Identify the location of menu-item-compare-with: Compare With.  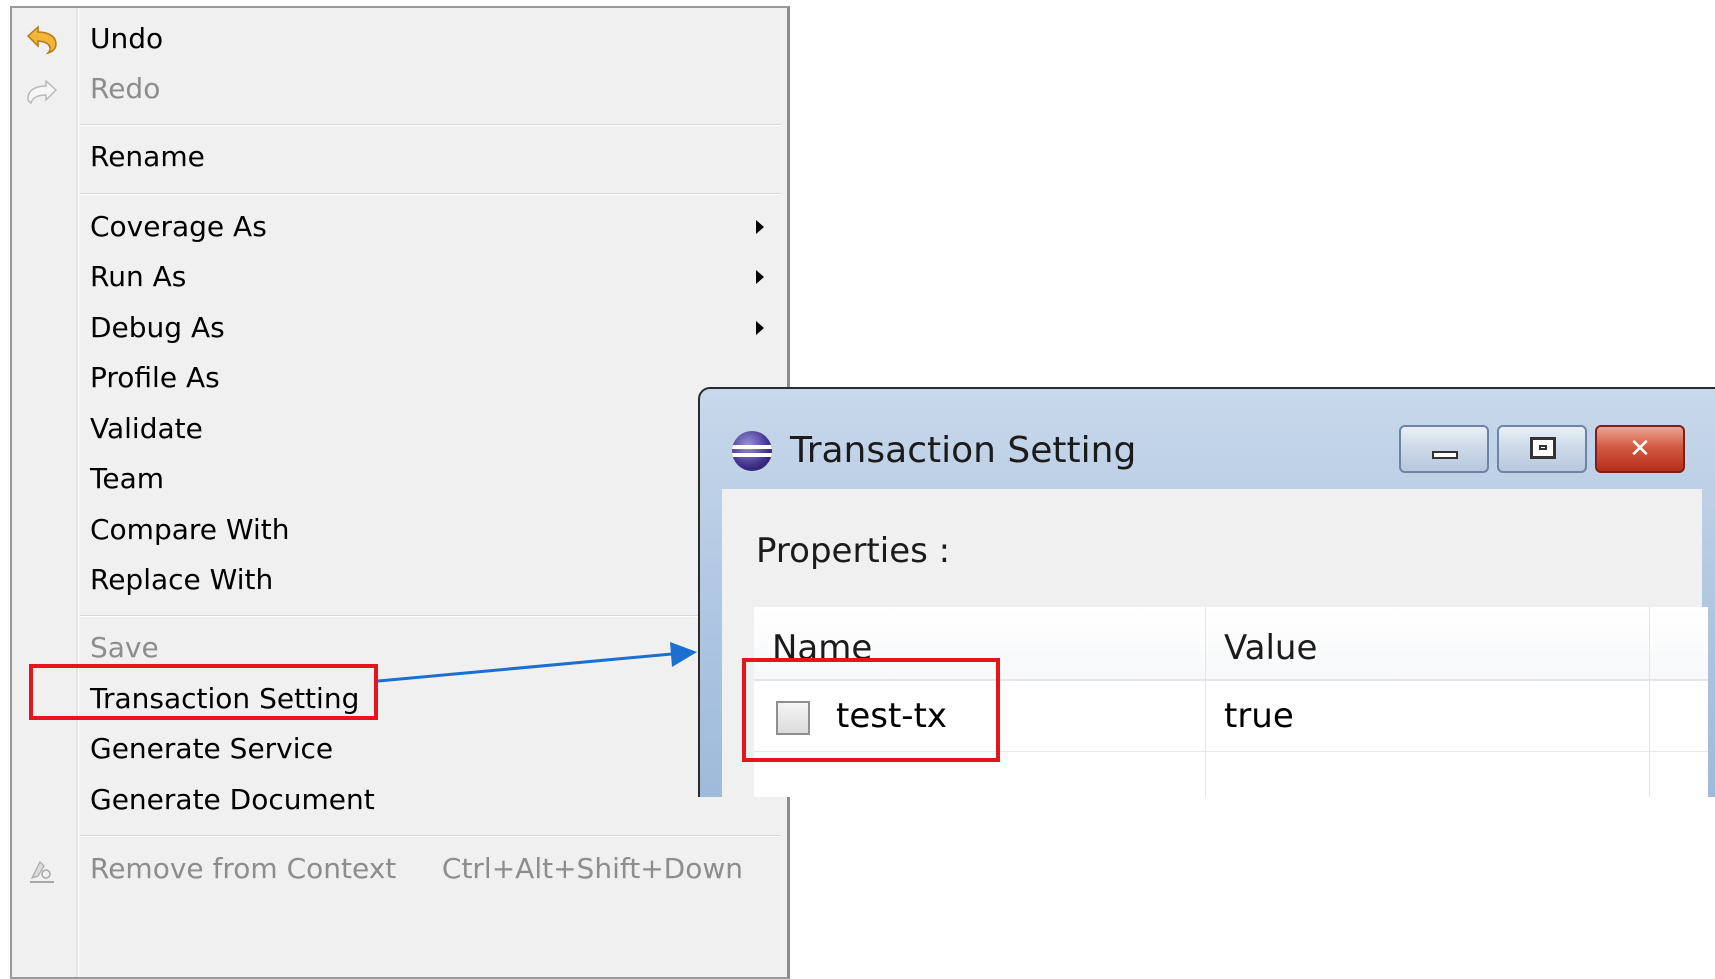
(399, 530).